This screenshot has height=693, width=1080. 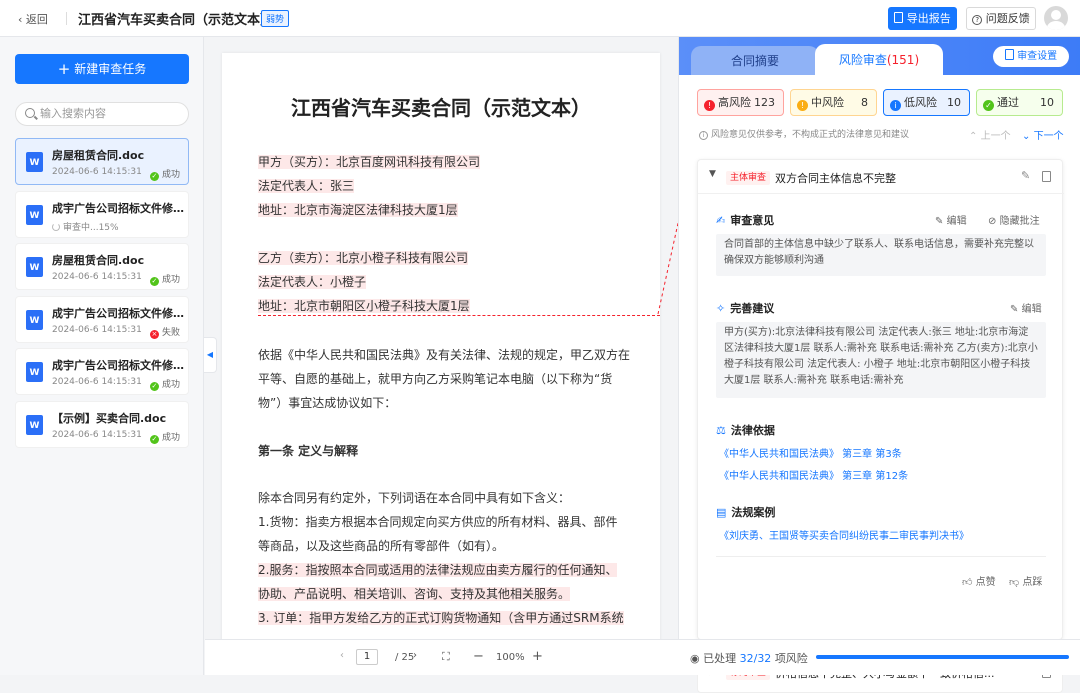 What do you see at coordinates (537, 656) in the screenshot?
I see `zoom-in-button: +` at bounding box center [537, 656].